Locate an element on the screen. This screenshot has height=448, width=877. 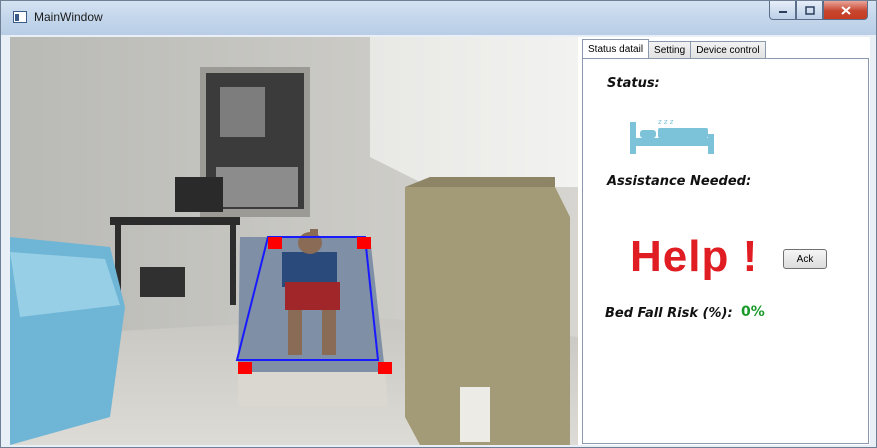
tab-strip: Status datail Setting Device control is located at coordinates (674, 49).